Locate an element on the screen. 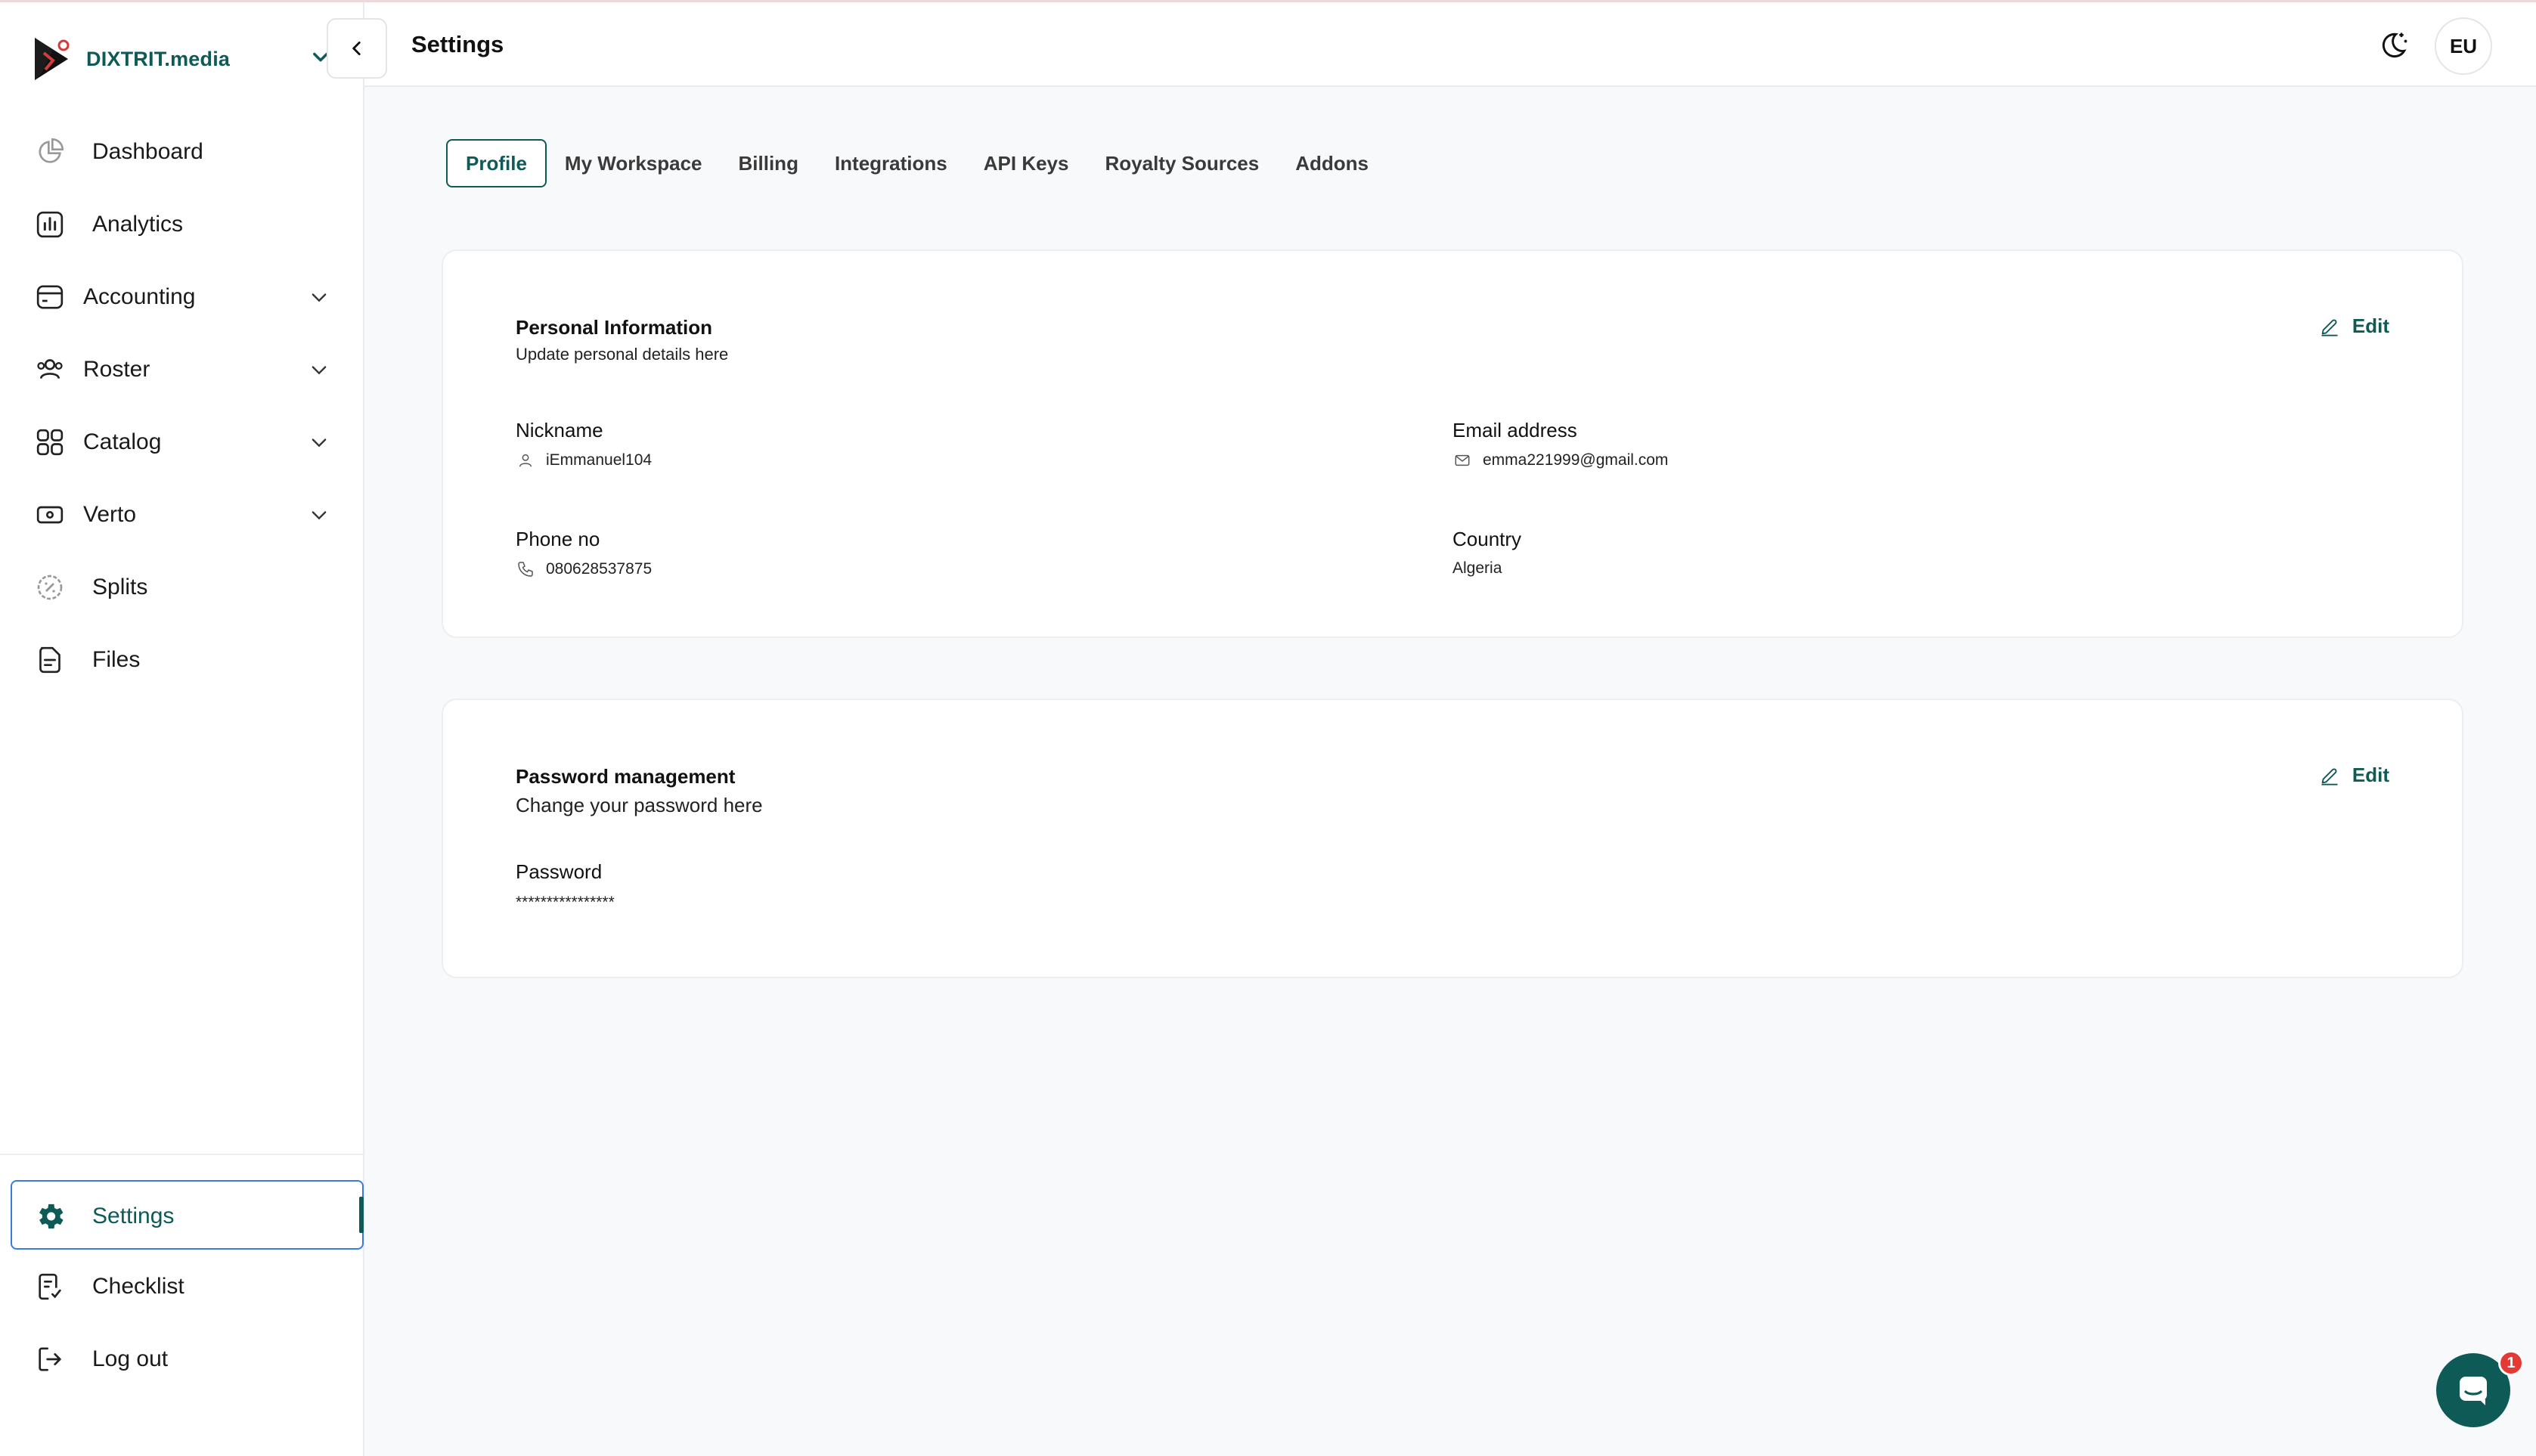 The height and width of the screenshot is (1456, 2536). moon-stars-icon is located at coordinates (2394, 45).